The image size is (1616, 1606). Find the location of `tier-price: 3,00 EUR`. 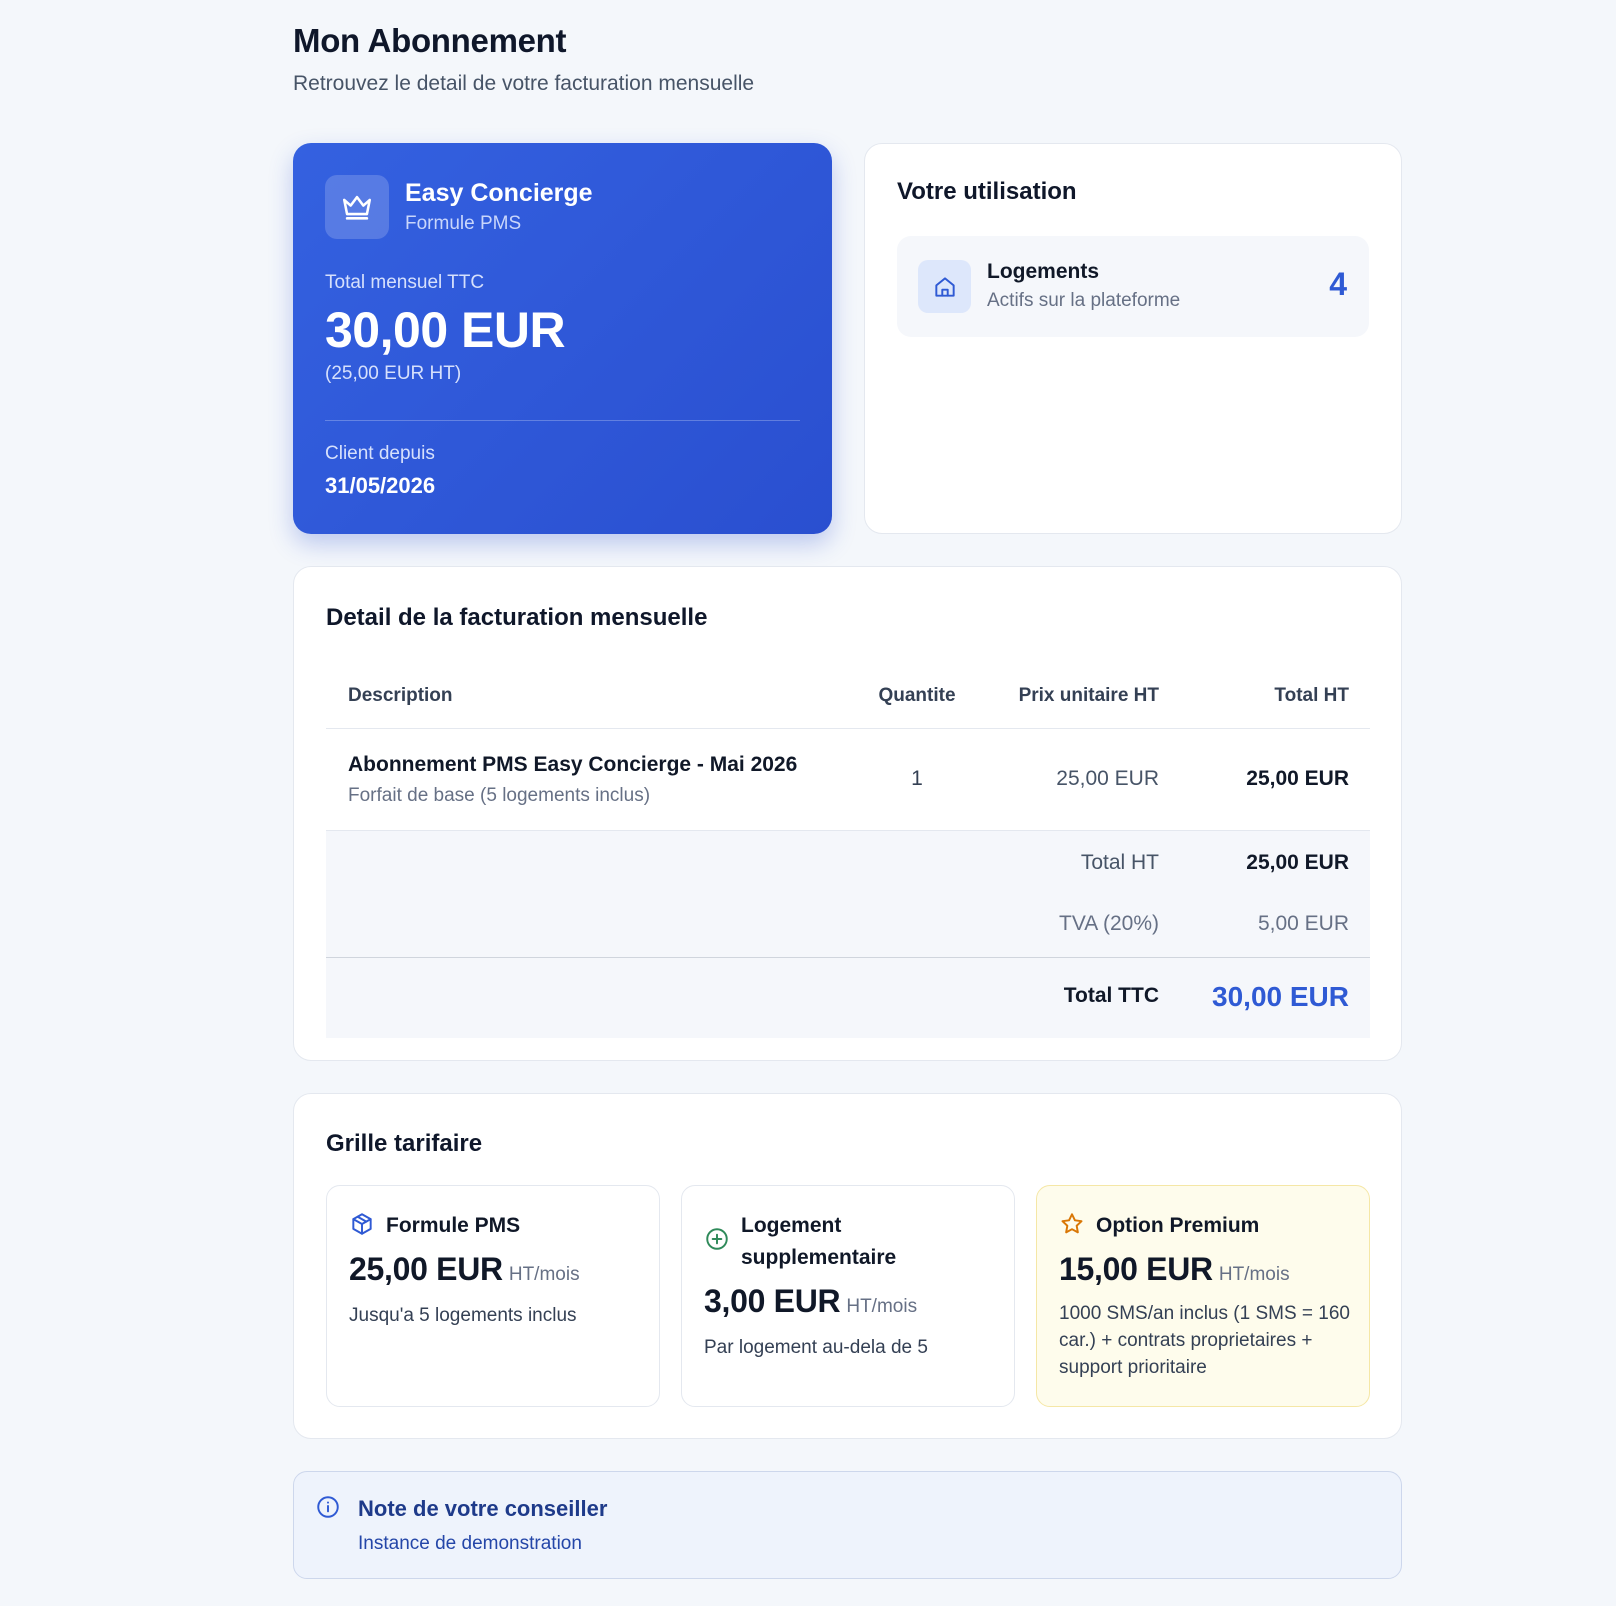

tier-price: 3,00 EUR is located at coordinates (772, 1301).